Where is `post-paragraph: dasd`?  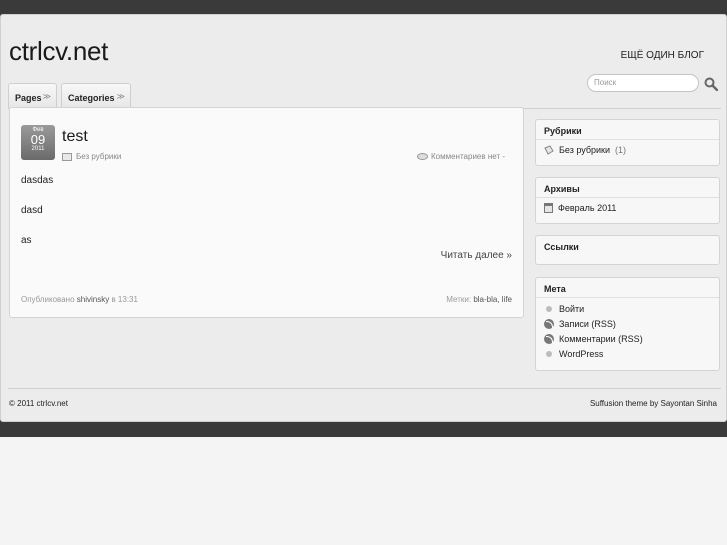
post-paragraph: dasd is located at coordinates (32, 210).